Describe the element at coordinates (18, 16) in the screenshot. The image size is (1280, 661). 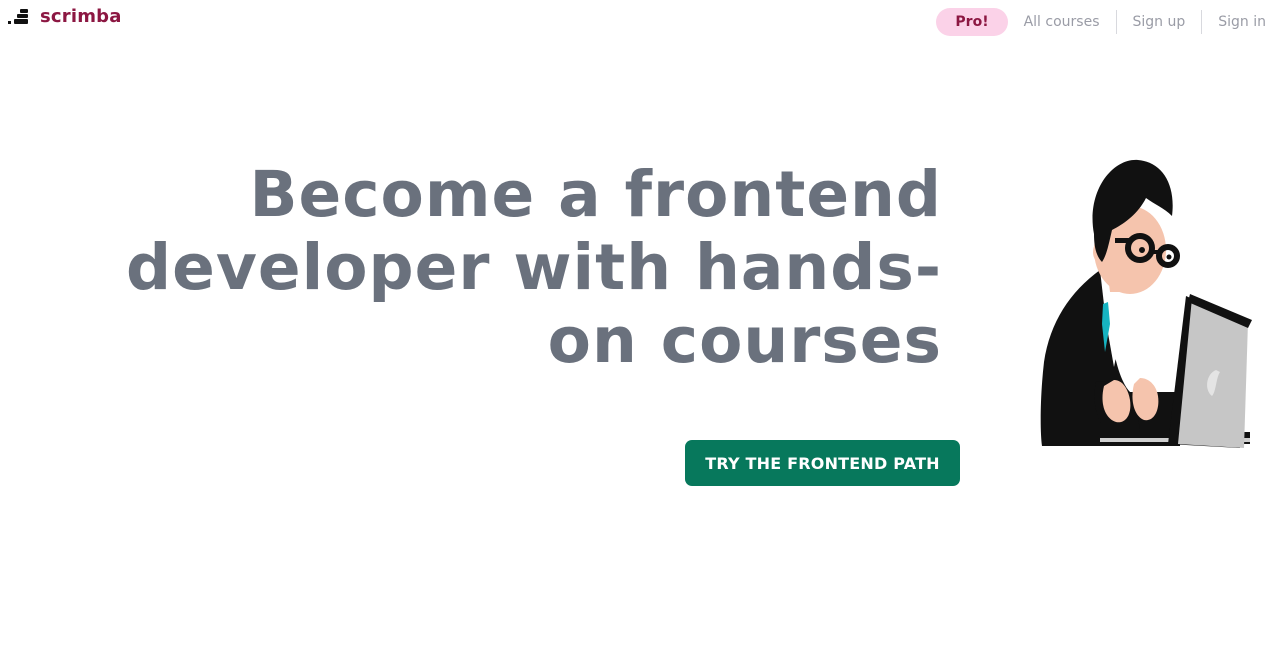
I see `scrimba-logo-icon` at that location.